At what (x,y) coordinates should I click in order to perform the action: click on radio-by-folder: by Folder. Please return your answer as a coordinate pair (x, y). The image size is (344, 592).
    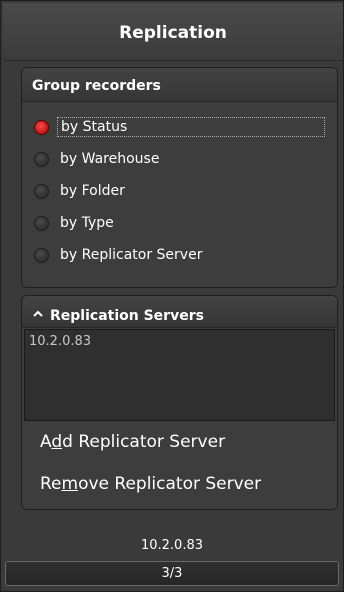
    Looking at the image, I should click on (184, 191).